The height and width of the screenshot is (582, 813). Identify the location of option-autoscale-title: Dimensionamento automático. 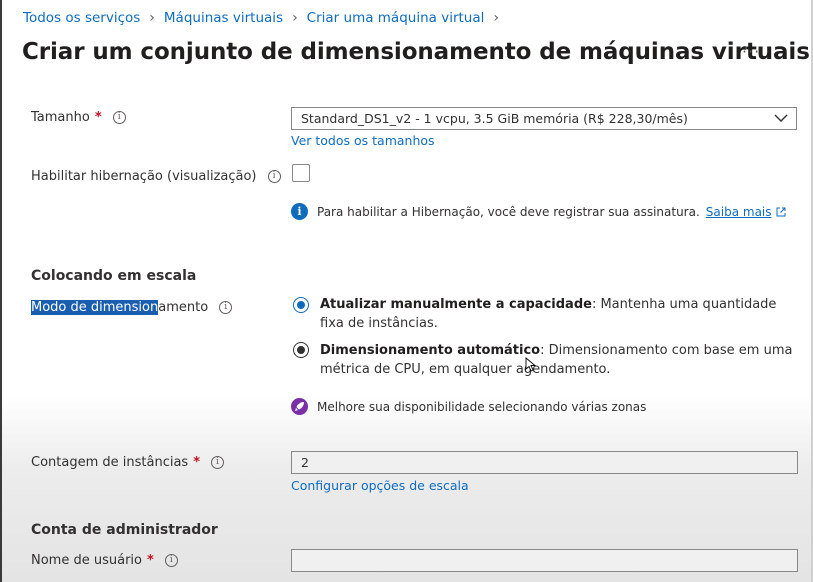
(430, 350).